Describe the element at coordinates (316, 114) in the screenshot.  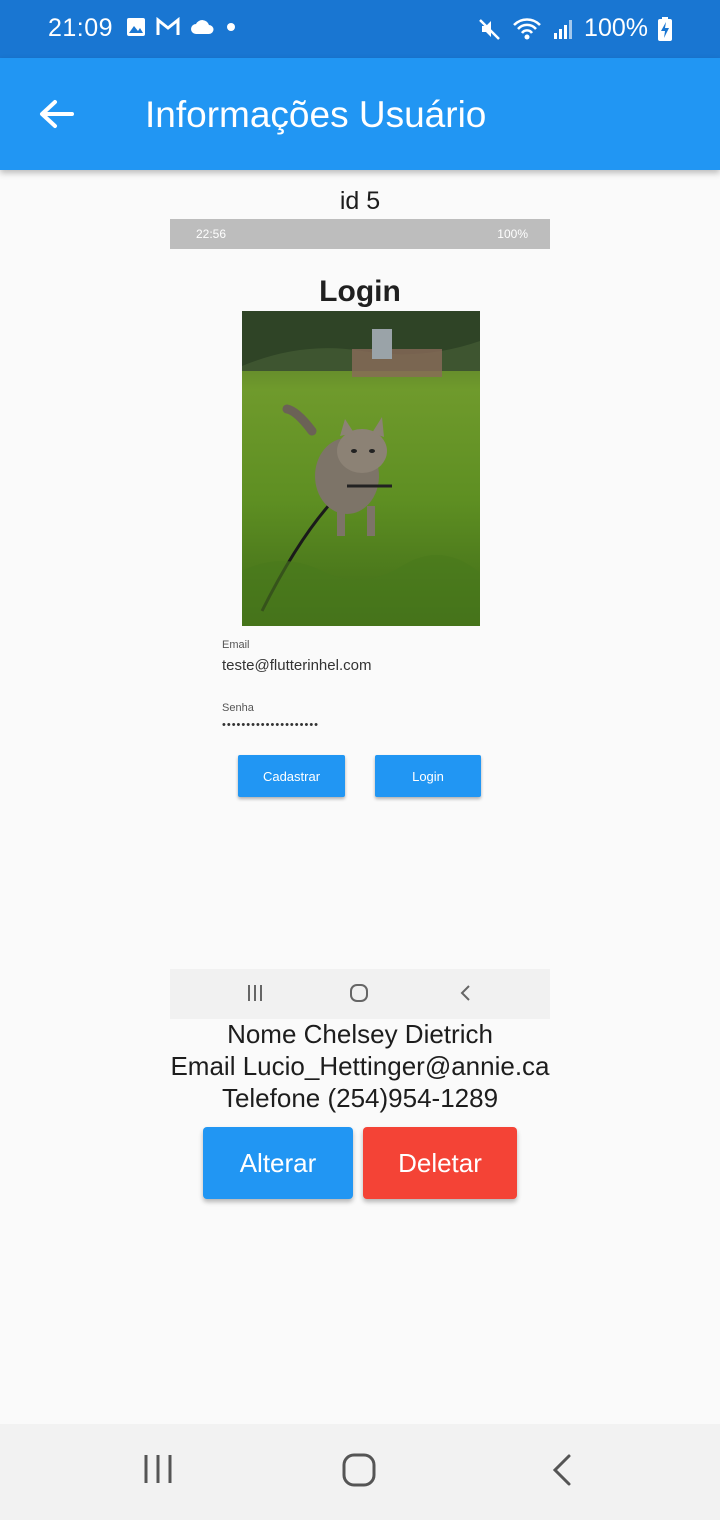
I see `page-title: Informações Usuário` at that location.